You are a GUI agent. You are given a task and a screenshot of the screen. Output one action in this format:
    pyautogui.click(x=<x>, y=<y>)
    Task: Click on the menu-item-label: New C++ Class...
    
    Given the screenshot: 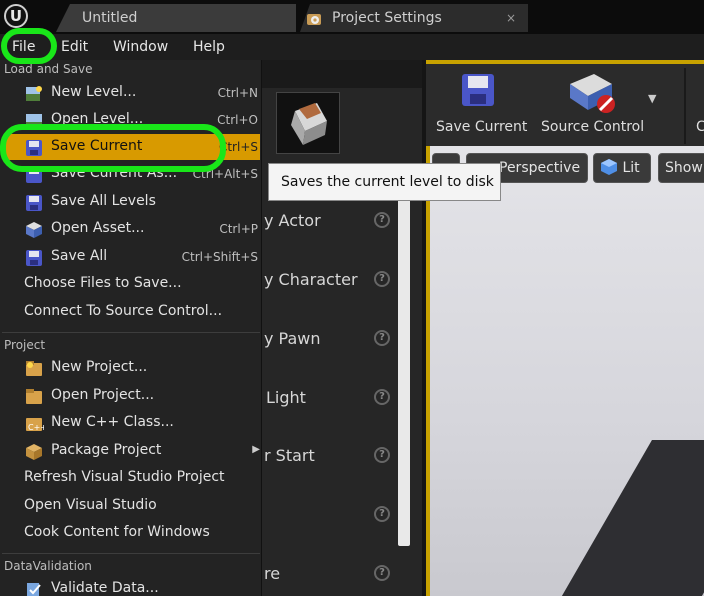 What is the action you would take?
    pyautogui.click(x=112, y=422)
    